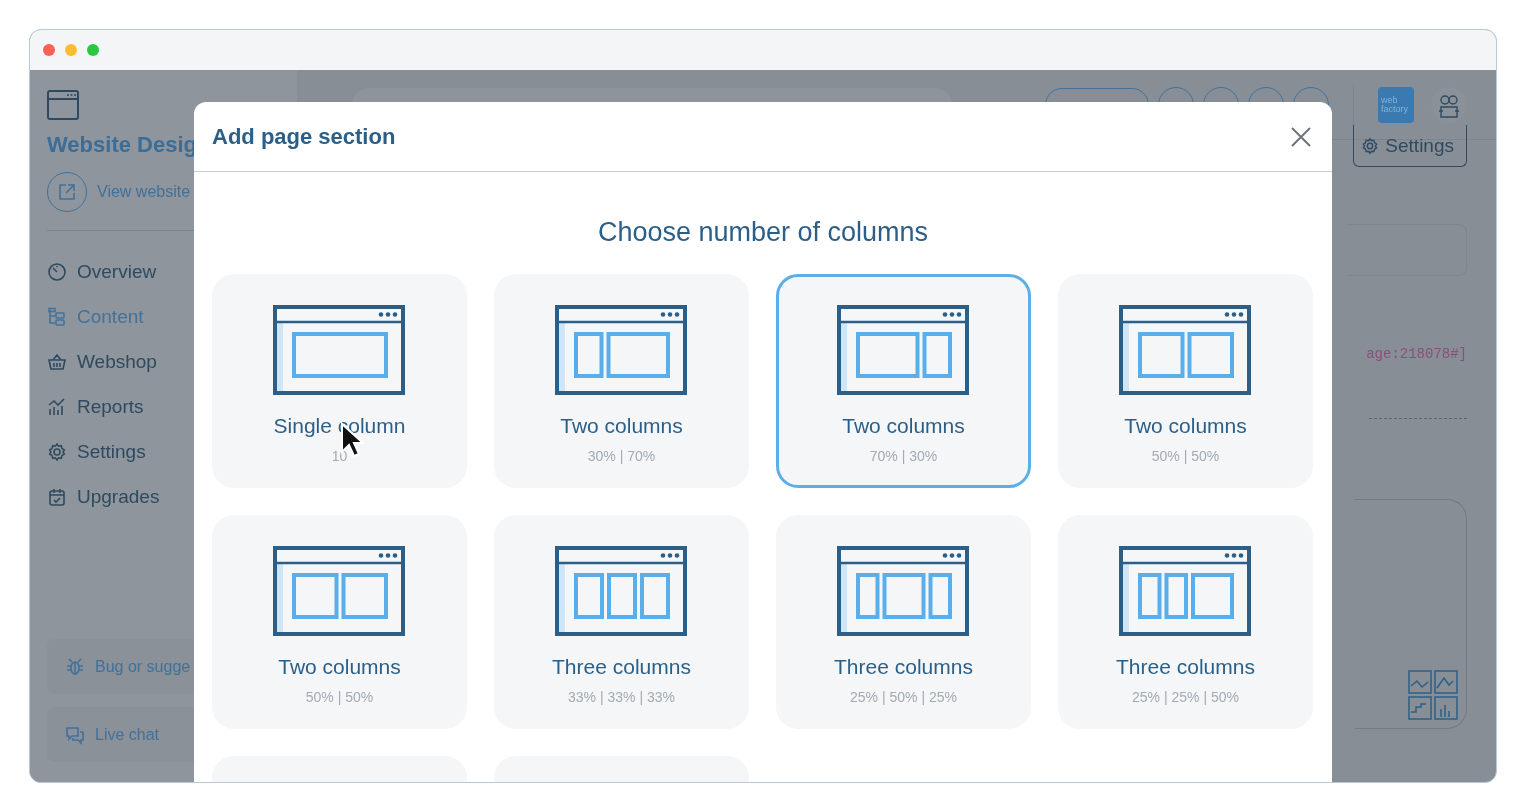 This screenshot has width=1526, height=812. I want to click on layout-option: Single column 10, so click(339, 381).